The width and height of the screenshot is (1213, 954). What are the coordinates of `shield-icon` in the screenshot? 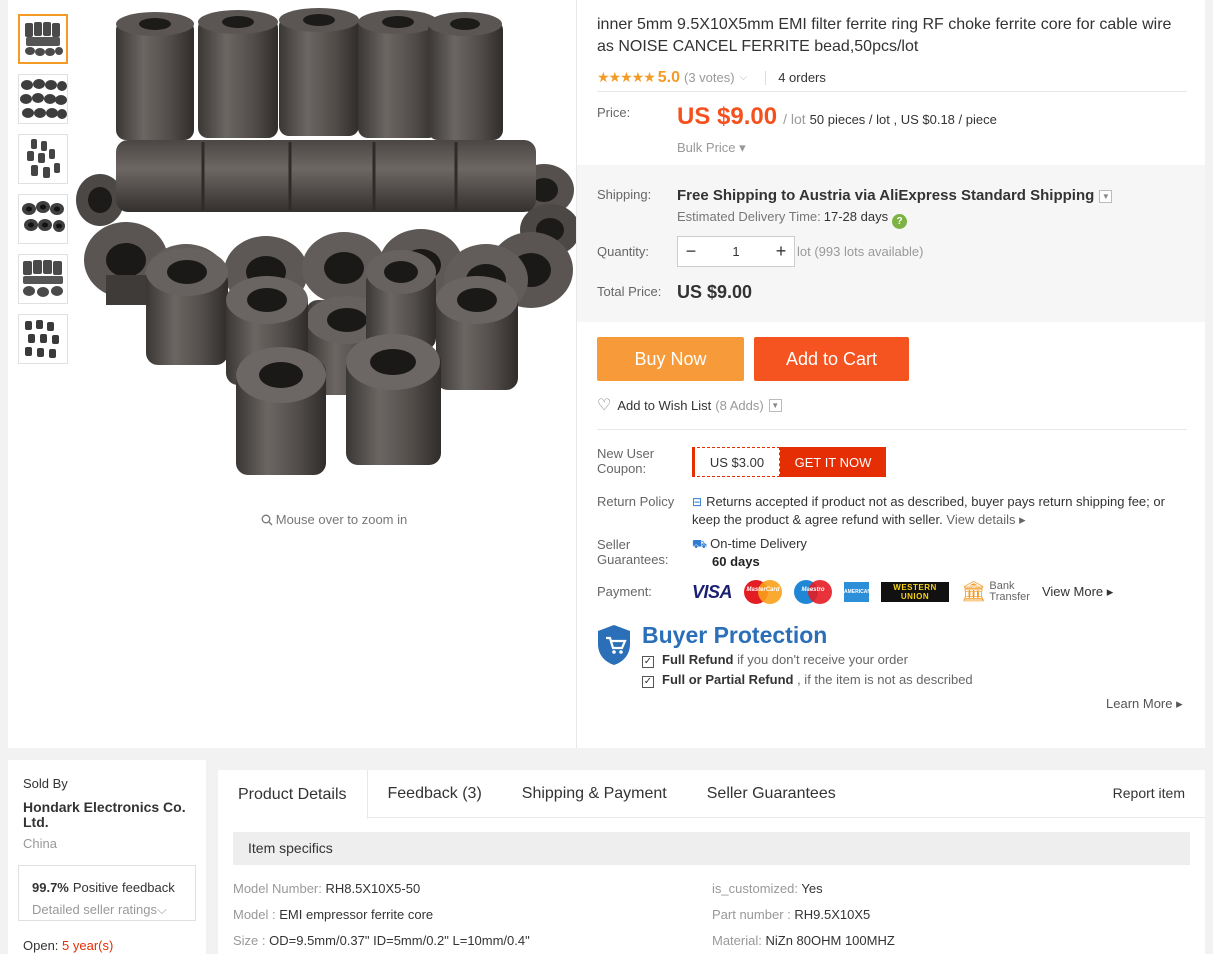 It's located at (614, 645).